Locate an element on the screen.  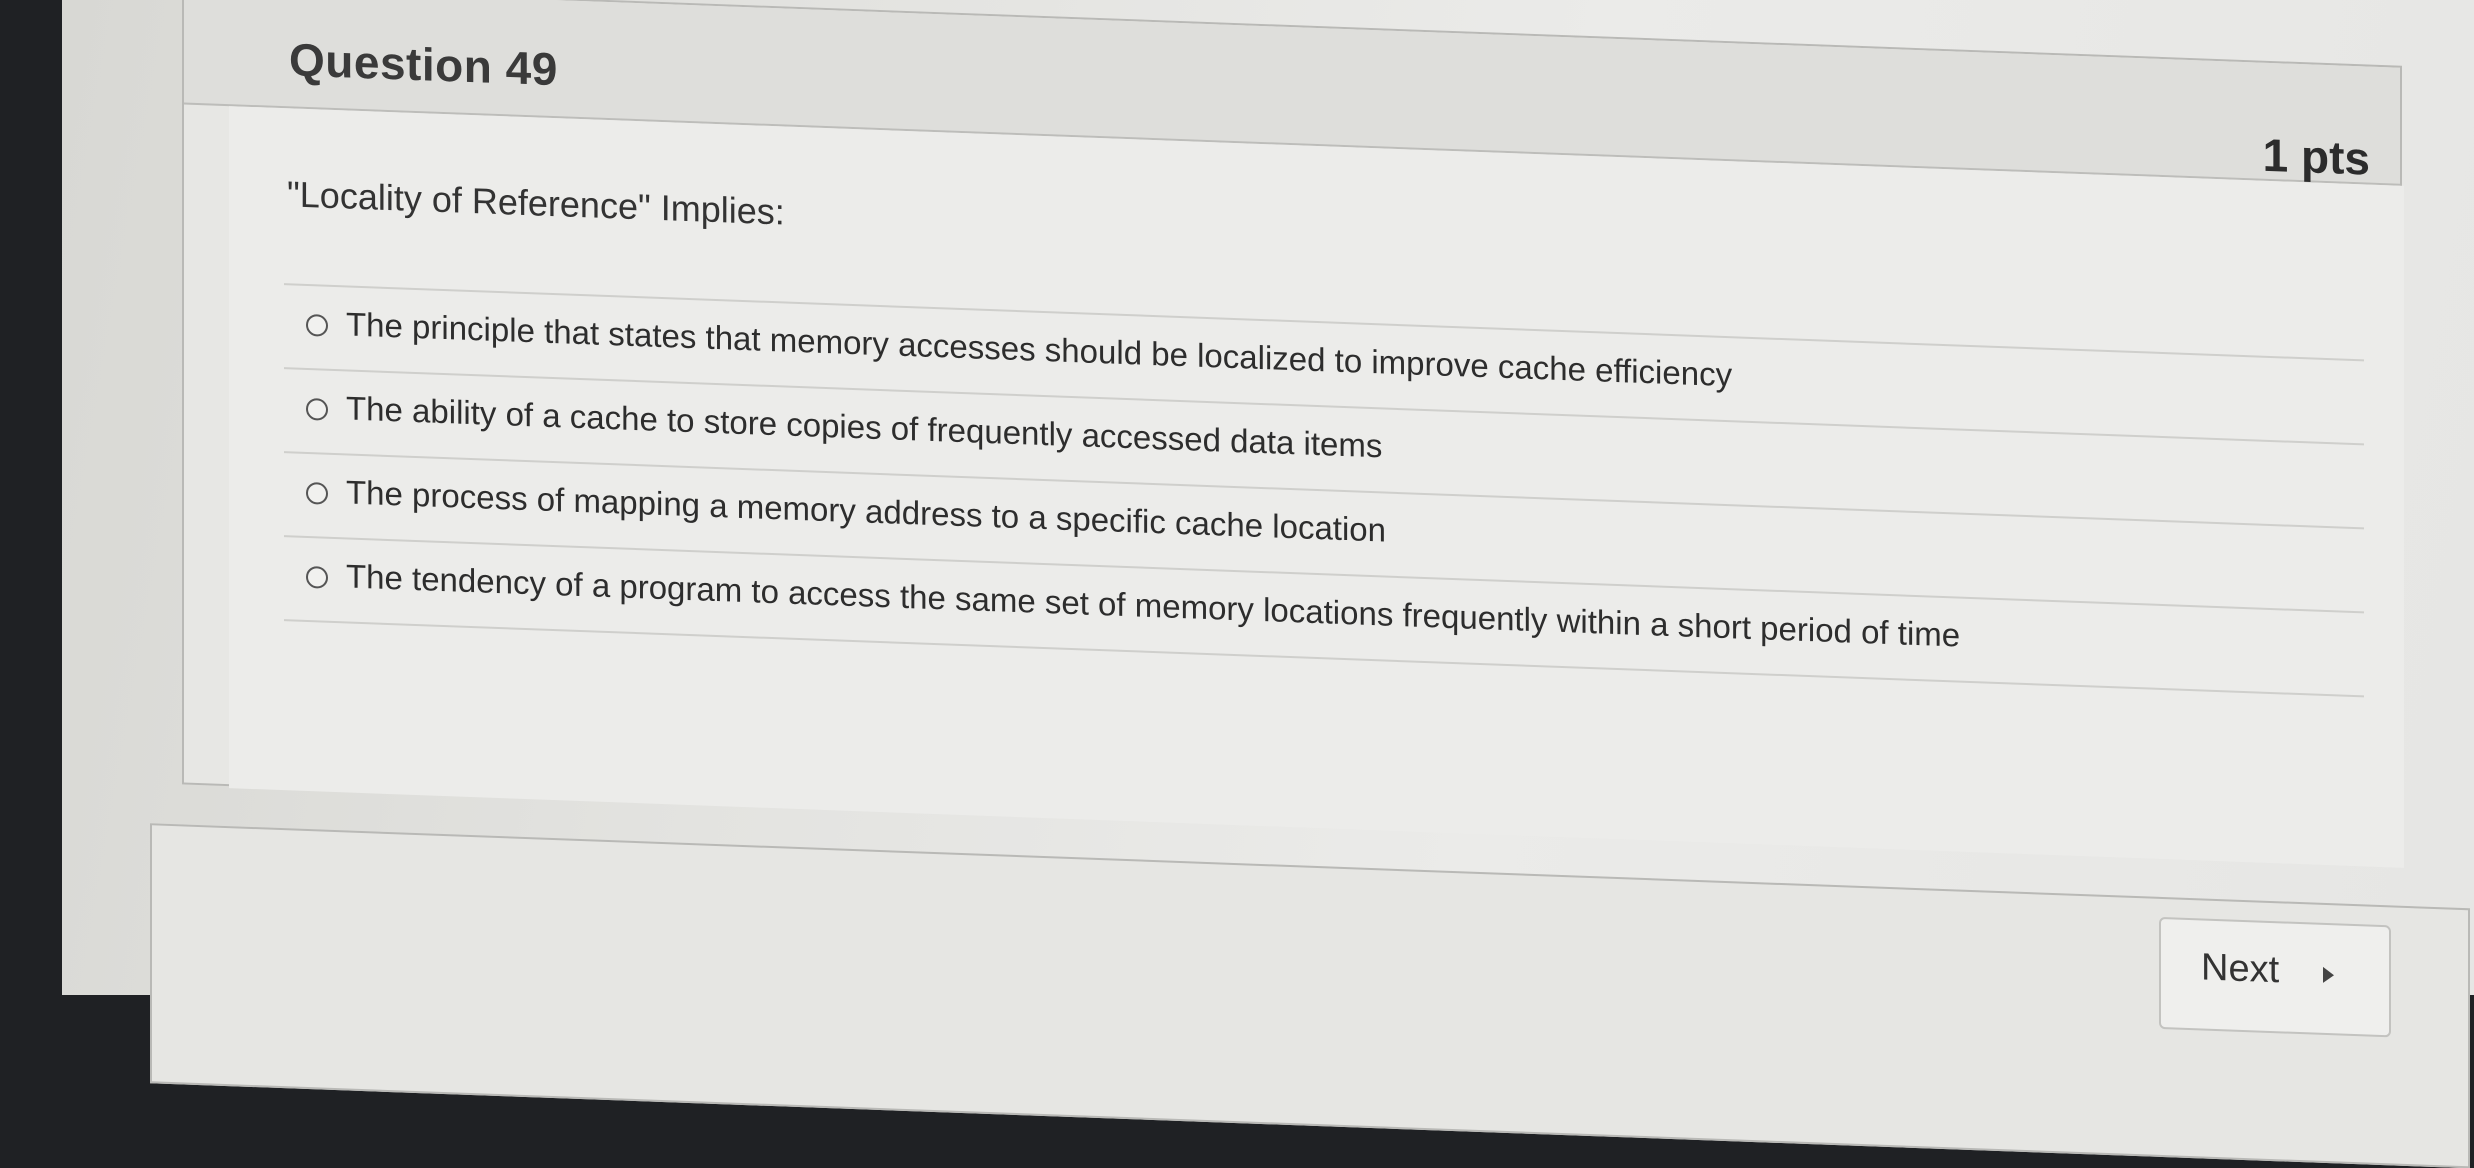
next-button: Next is located at coordinates (2275, 977).